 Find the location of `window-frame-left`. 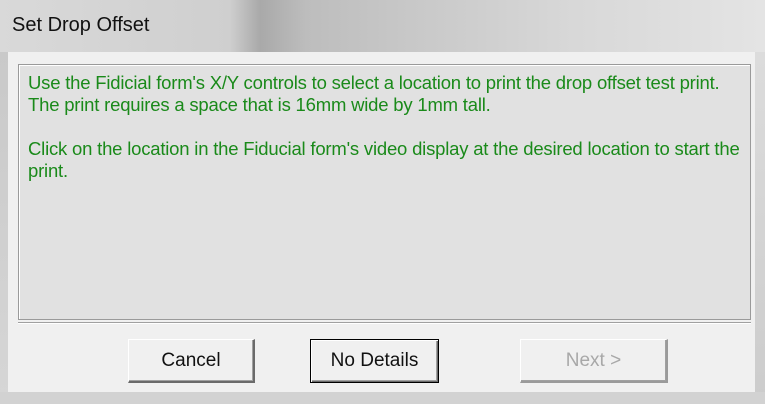

window-frame-left is located at coordinates (4, 228).